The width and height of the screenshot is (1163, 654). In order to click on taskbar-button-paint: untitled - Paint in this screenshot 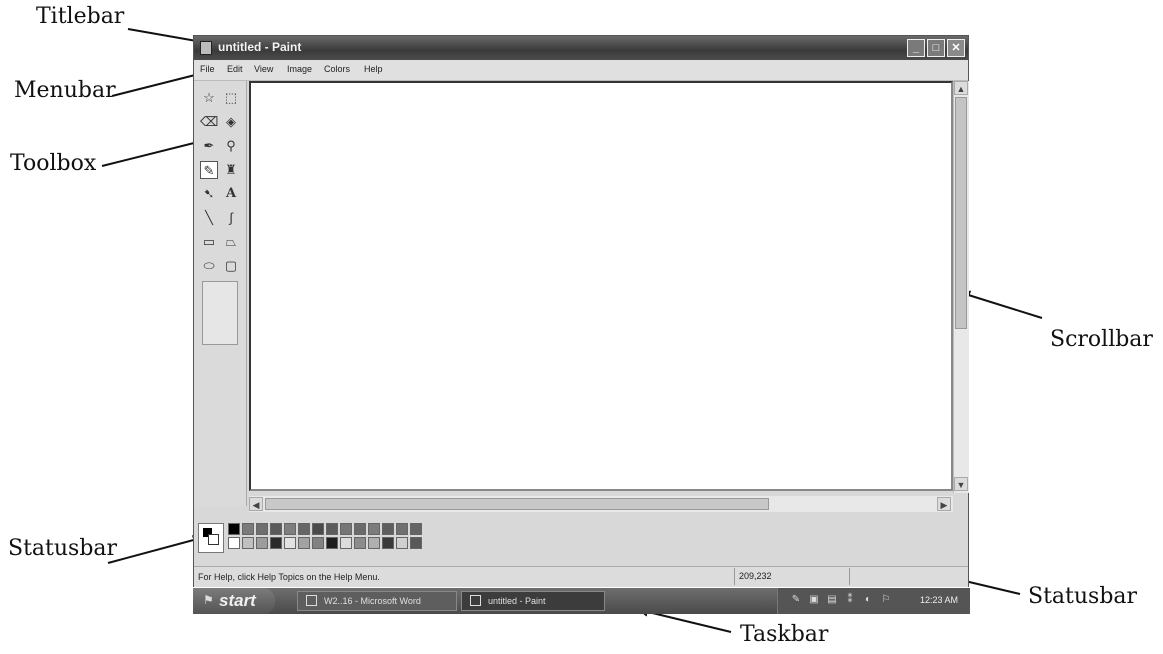, I will do `click(533, 601)`.